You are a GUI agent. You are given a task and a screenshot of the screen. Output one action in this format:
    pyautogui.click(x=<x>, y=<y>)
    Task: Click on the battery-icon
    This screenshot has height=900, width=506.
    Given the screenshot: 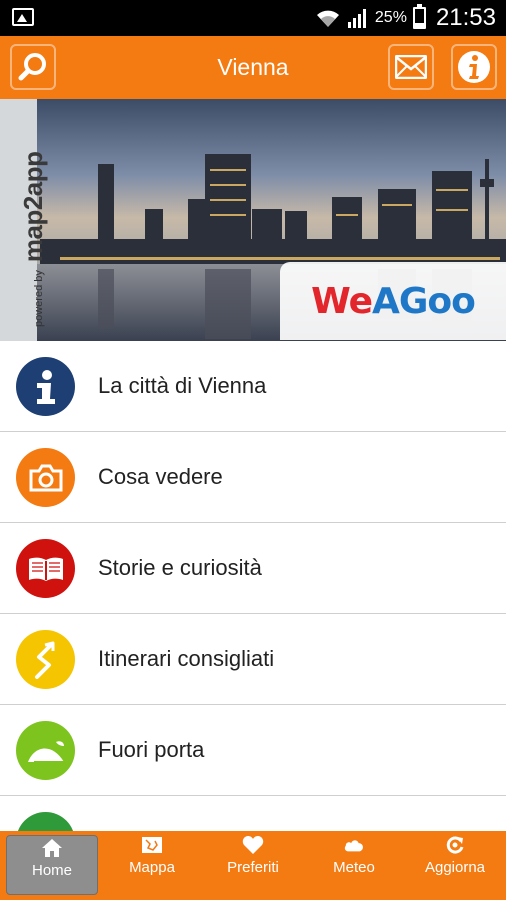 What is the action you would take?
    pyautogui.click(x=419, y=16)
    